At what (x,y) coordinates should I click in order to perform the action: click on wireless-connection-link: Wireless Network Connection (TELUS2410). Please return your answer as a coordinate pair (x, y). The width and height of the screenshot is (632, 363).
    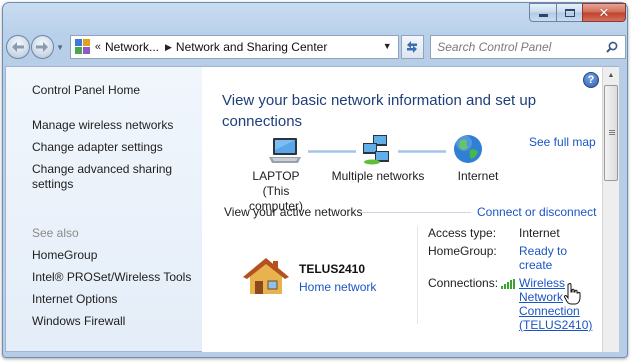
    Looking at the image, I should click on (555, 304).